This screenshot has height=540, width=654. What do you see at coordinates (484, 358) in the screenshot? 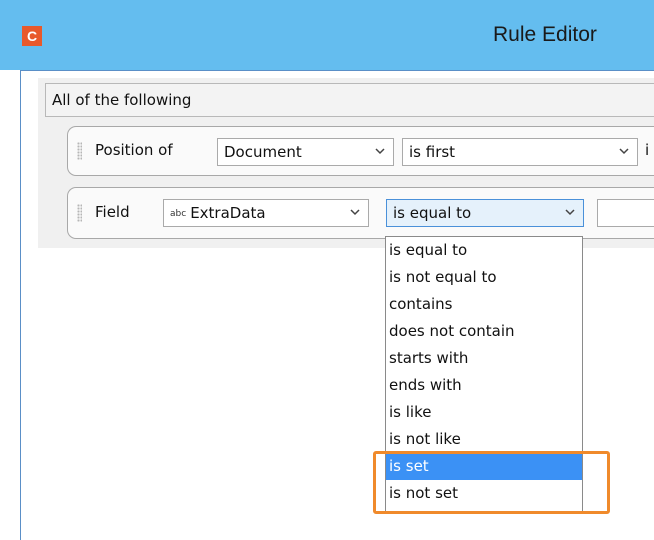
I see `option-starts-with: starts with` at bounding box center [484, 358].